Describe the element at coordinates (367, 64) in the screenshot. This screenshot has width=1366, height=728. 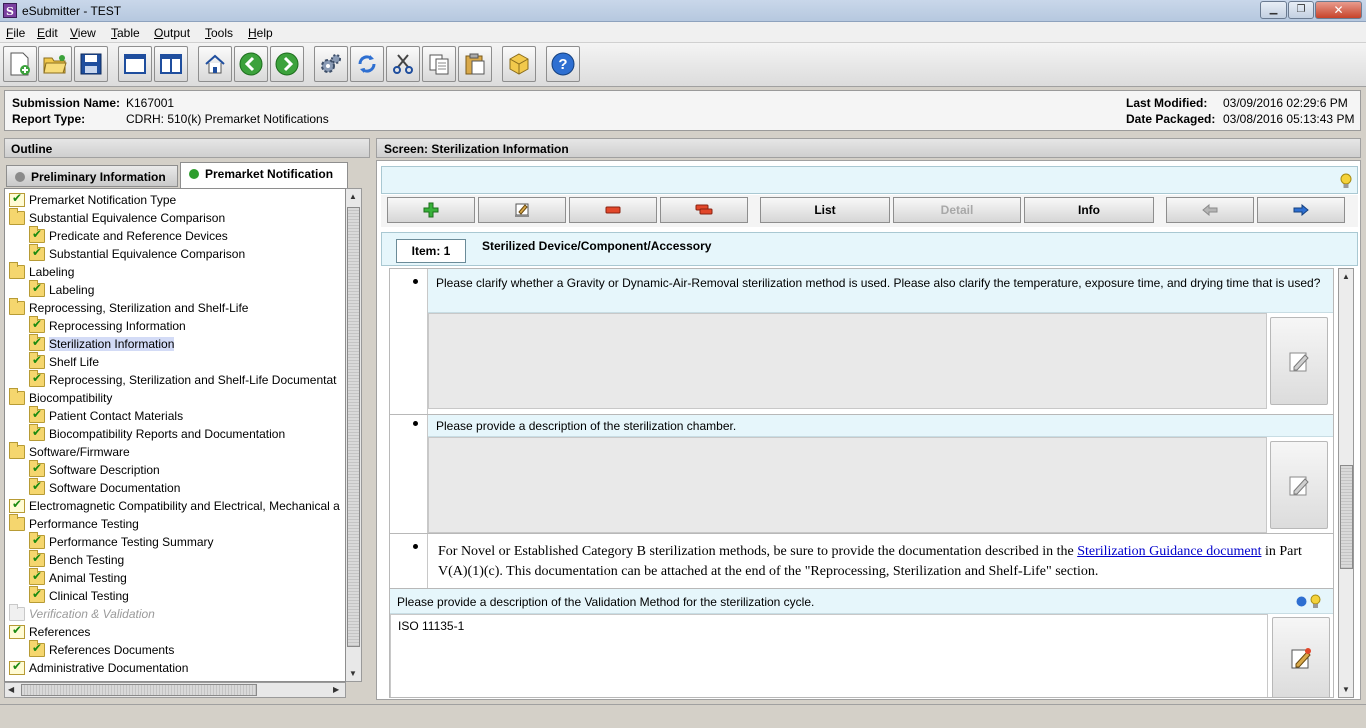
I see `refresh-button` at that location.